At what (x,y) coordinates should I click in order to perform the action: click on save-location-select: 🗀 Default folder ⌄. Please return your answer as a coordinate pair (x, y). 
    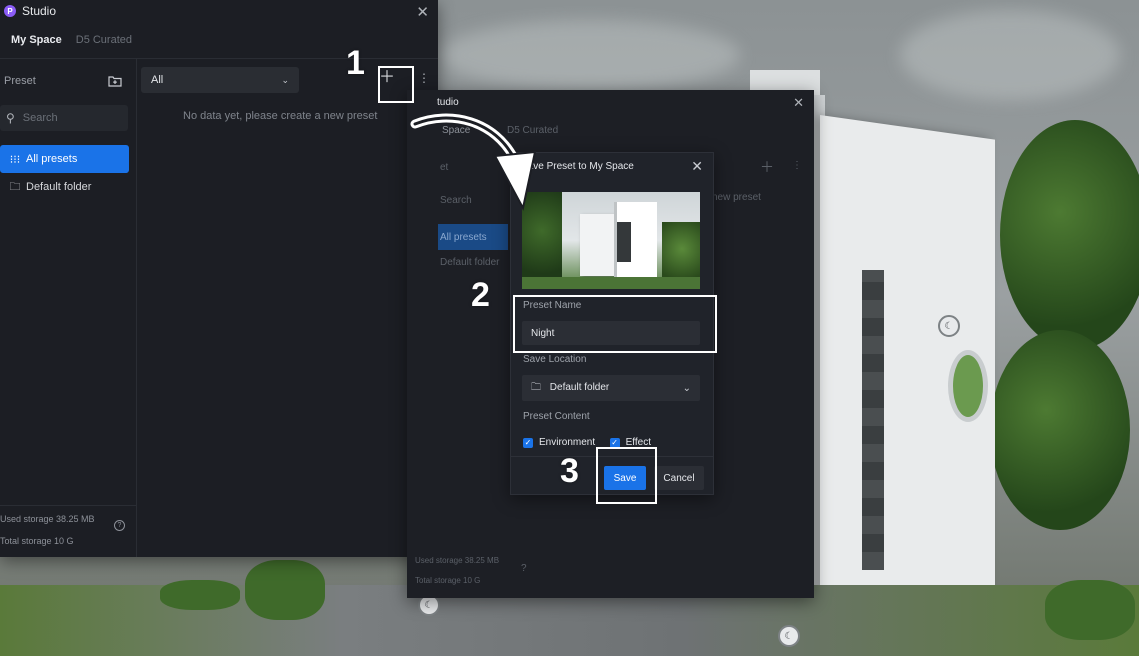
    Looking at the image, I should click on (611, 388).